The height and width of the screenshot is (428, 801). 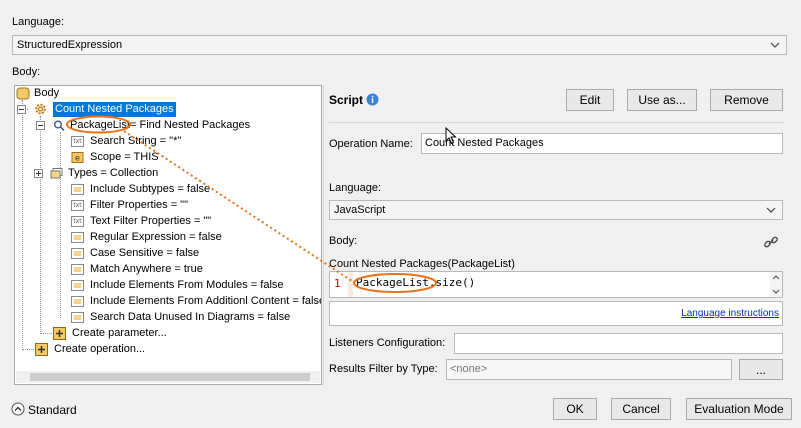 I want to click on enum-value-icon: e, so click(x=77, y=157).